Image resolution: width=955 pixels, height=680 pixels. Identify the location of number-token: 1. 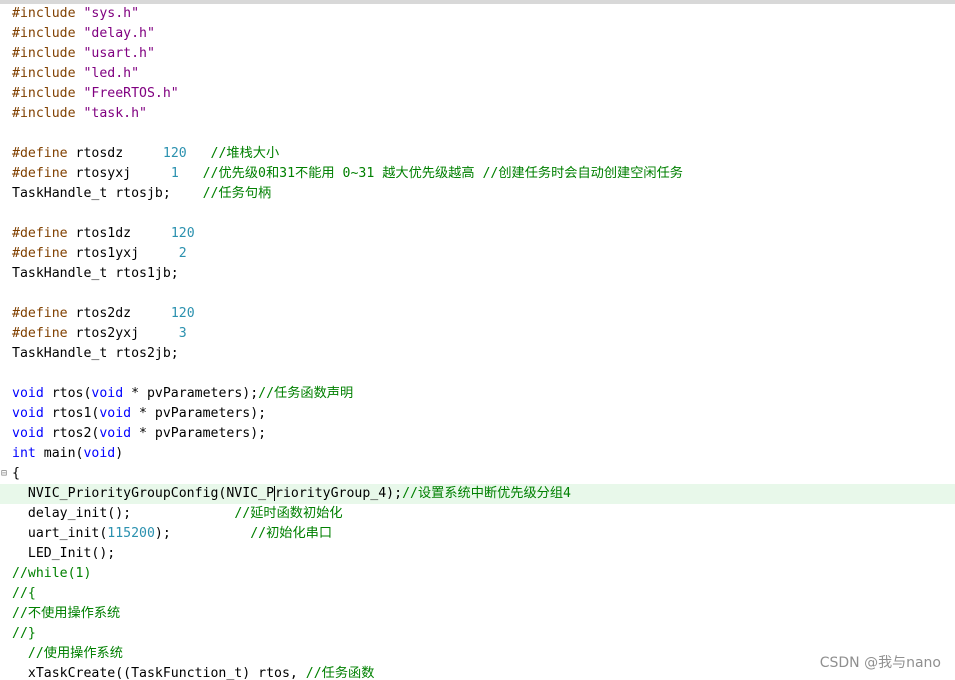
(174, 173).